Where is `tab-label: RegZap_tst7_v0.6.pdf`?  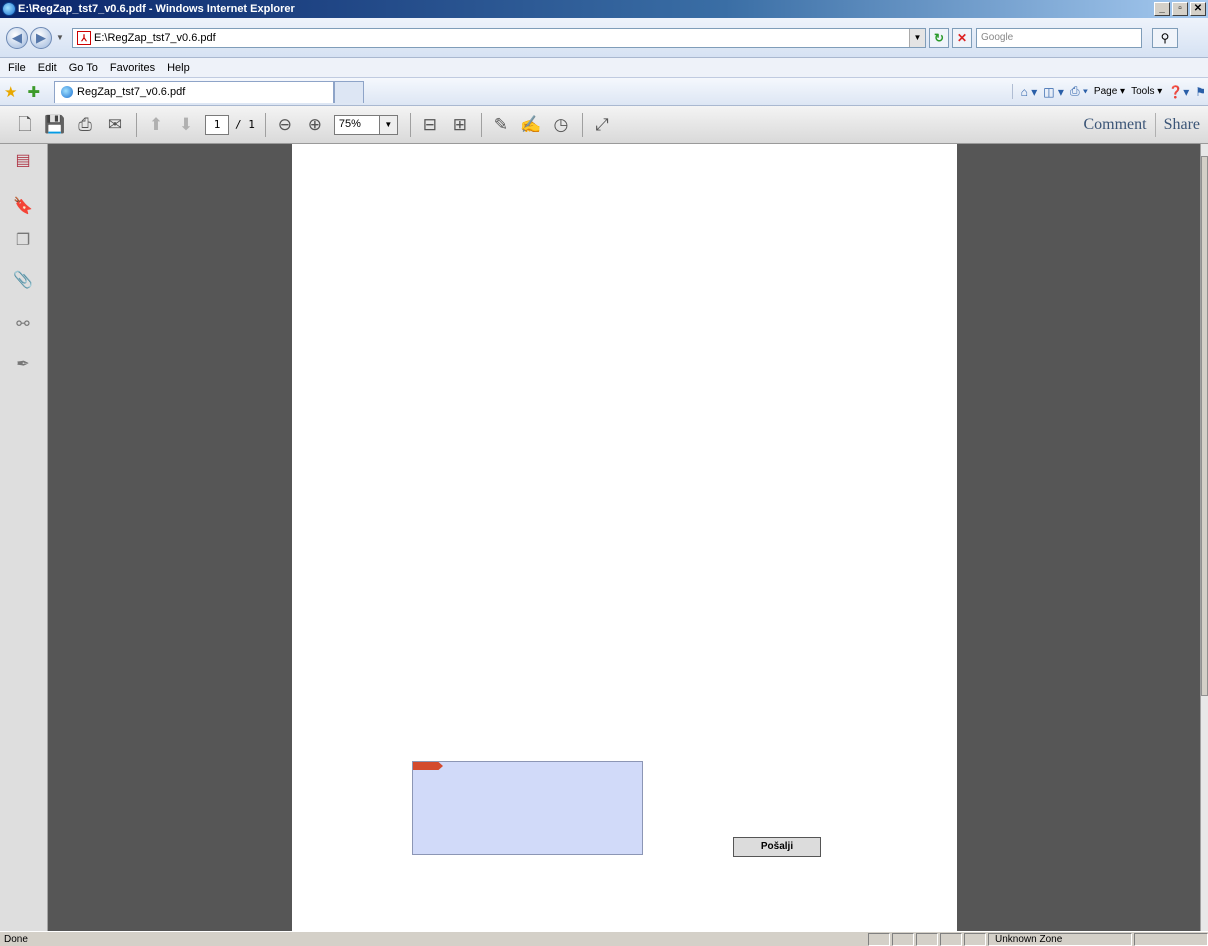 tab-label: RegZap_tst7_v0.6.pdf is located at coordinates (131, 92).